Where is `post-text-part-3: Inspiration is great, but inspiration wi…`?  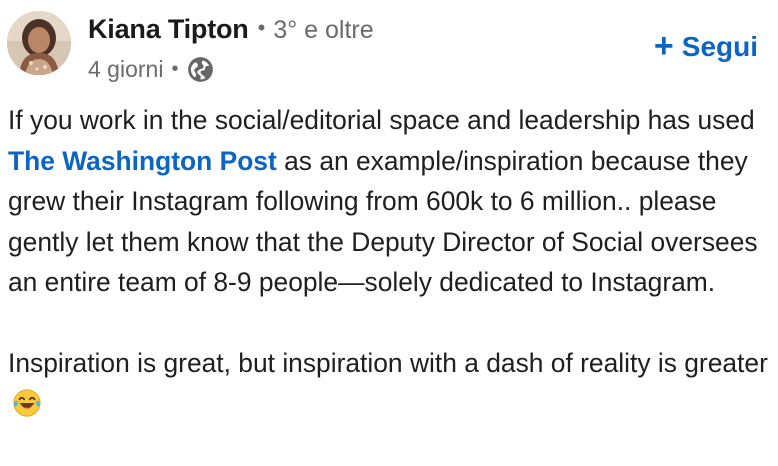 post-text-part-3: Inspiration is great, but inspiration wi… is located at coordinates (388, 363).